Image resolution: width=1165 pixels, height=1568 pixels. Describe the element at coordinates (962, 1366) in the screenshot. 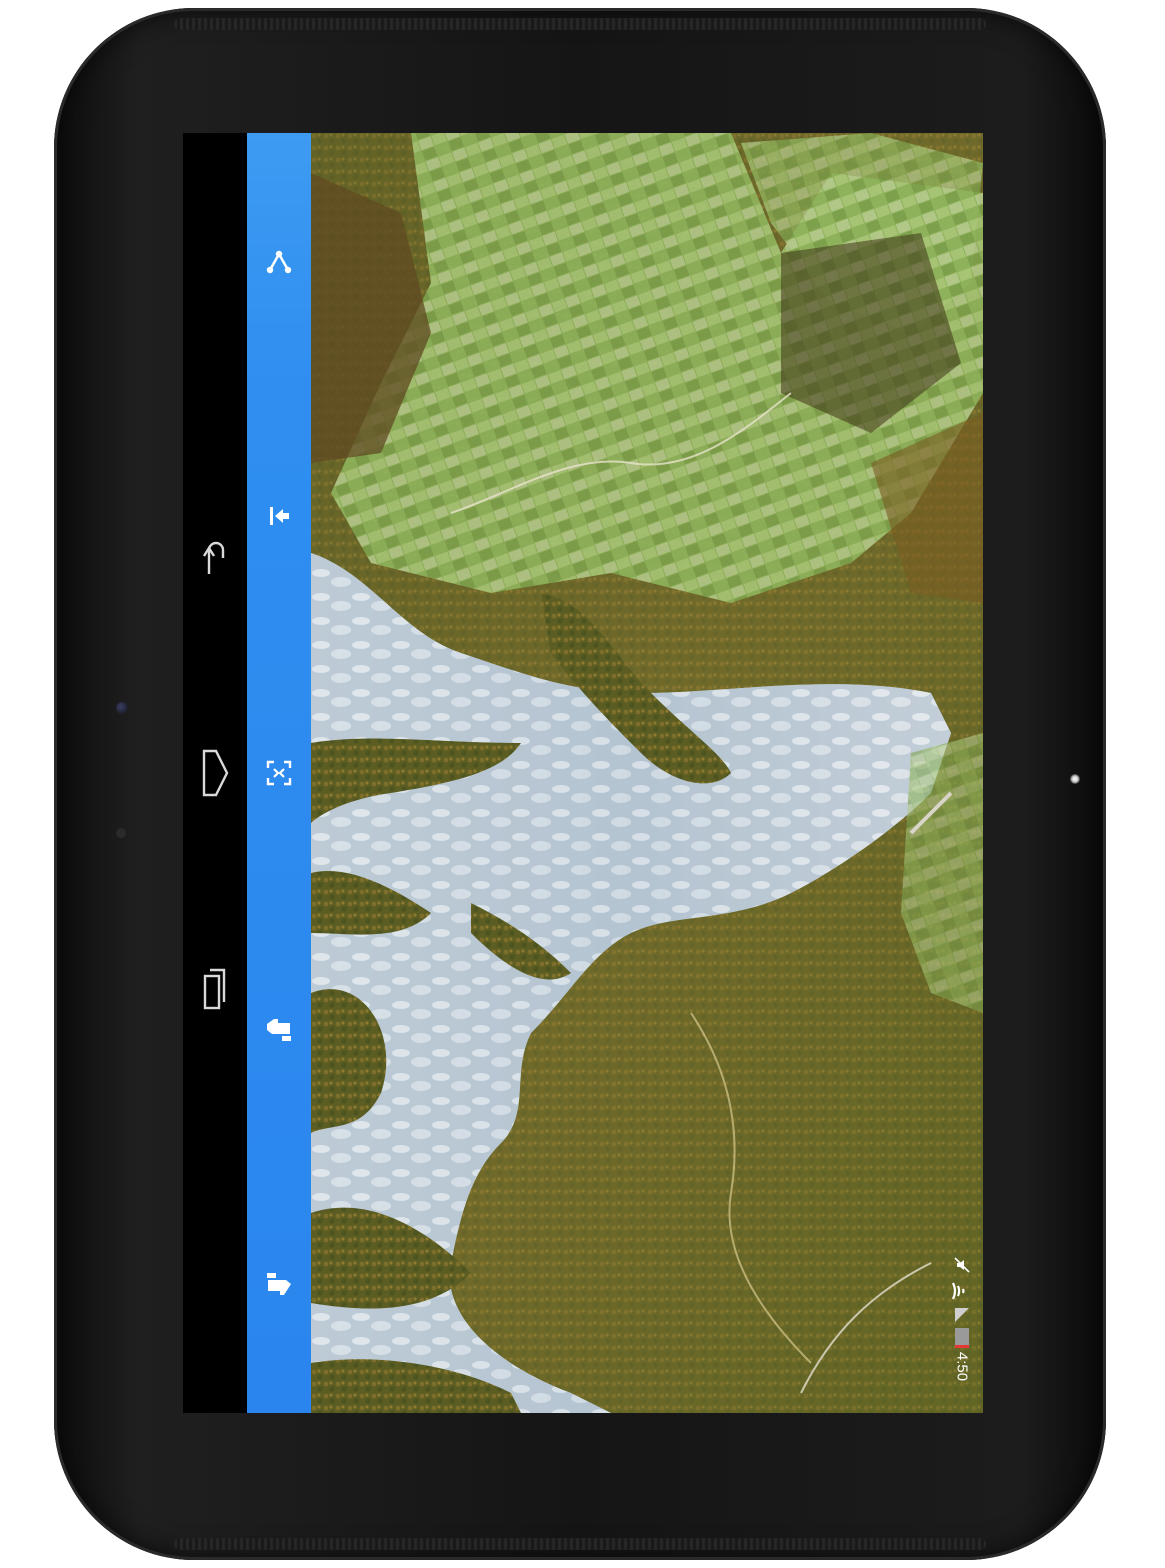

I see `status-time: 4:50` at that location.